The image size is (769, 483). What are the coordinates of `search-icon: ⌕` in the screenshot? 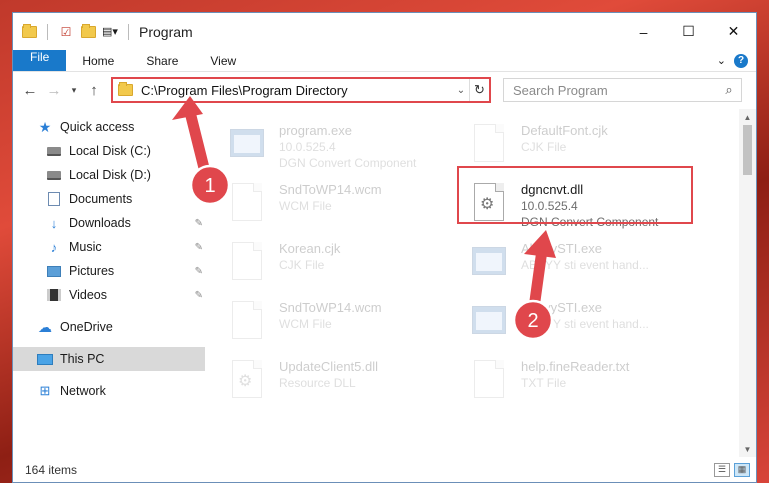 It's located at (729, 89).